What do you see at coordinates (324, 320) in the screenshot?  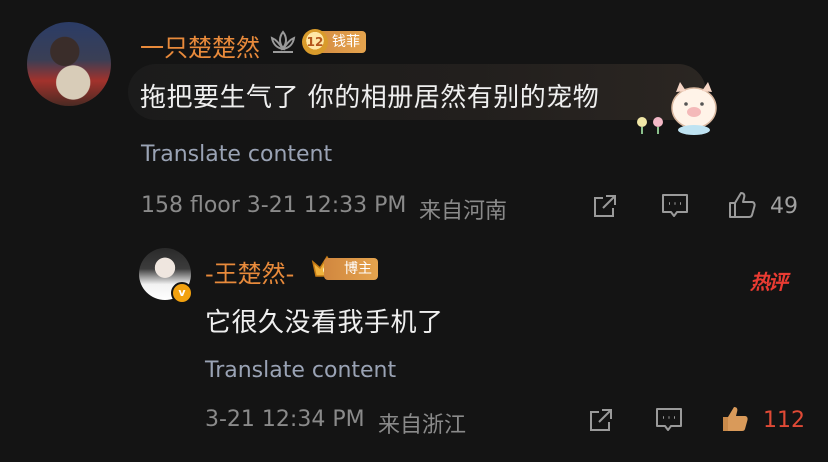 I see `reply-text: 它很久没看我手机了` at bounding box center [324, 320].